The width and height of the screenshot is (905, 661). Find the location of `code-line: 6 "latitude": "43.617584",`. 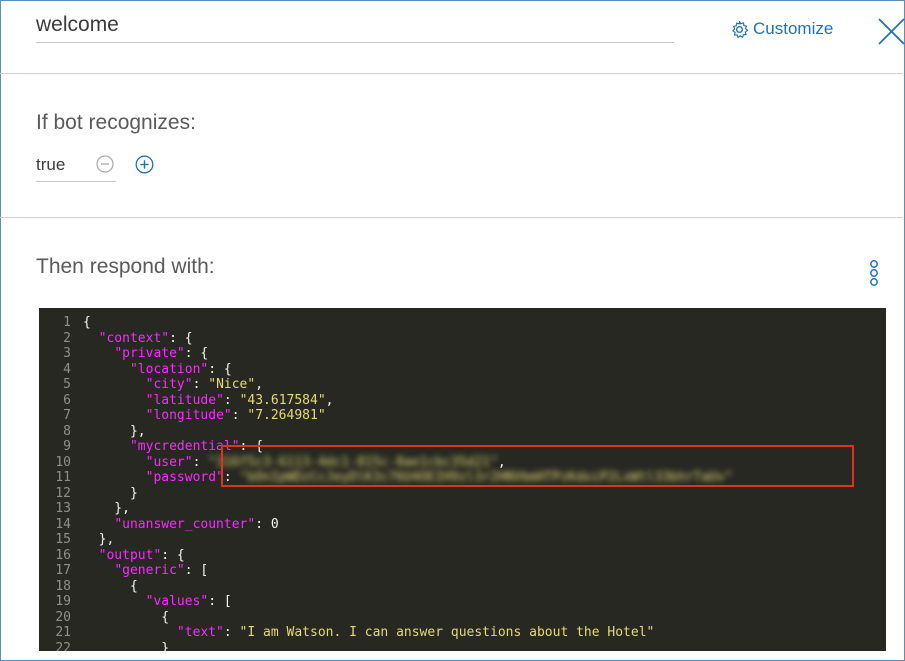

code-line: 6 "latitude": "43.617584", is located at coordinates (186, 401).